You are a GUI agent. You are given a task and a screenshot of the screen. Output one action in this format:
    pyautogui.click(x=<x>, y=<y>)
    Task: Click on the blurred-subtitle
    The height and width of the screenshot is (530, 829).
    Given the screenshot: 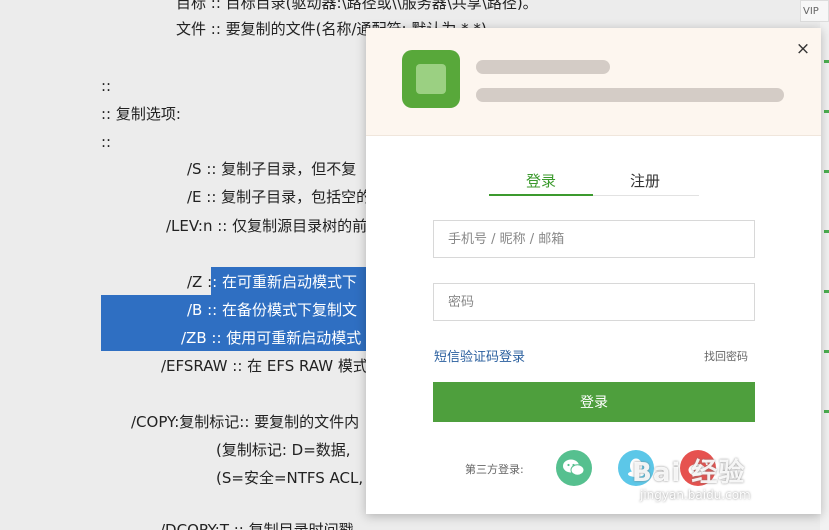 What is the action you would take?
    pyautogui.click(x=630, y=95)
    